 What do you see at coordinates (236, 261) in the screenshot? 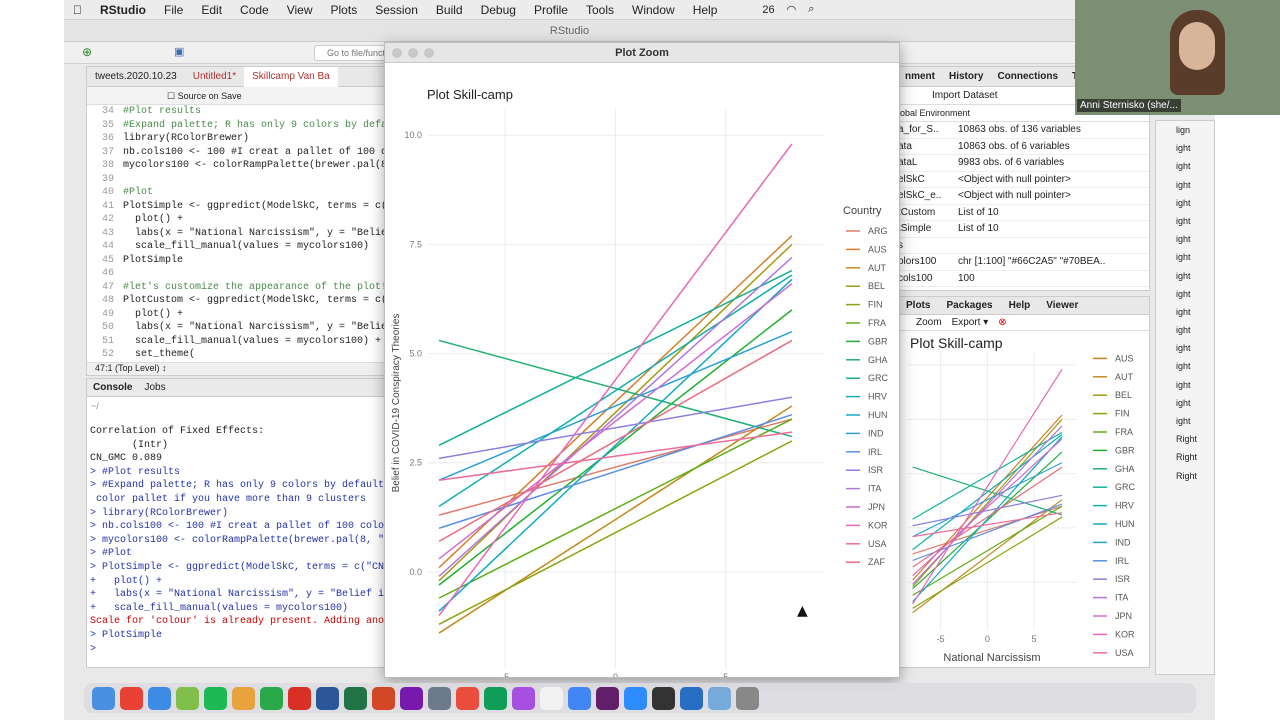
I see `code-line: 45 PlotSimple` at bounding box center [236, 261].